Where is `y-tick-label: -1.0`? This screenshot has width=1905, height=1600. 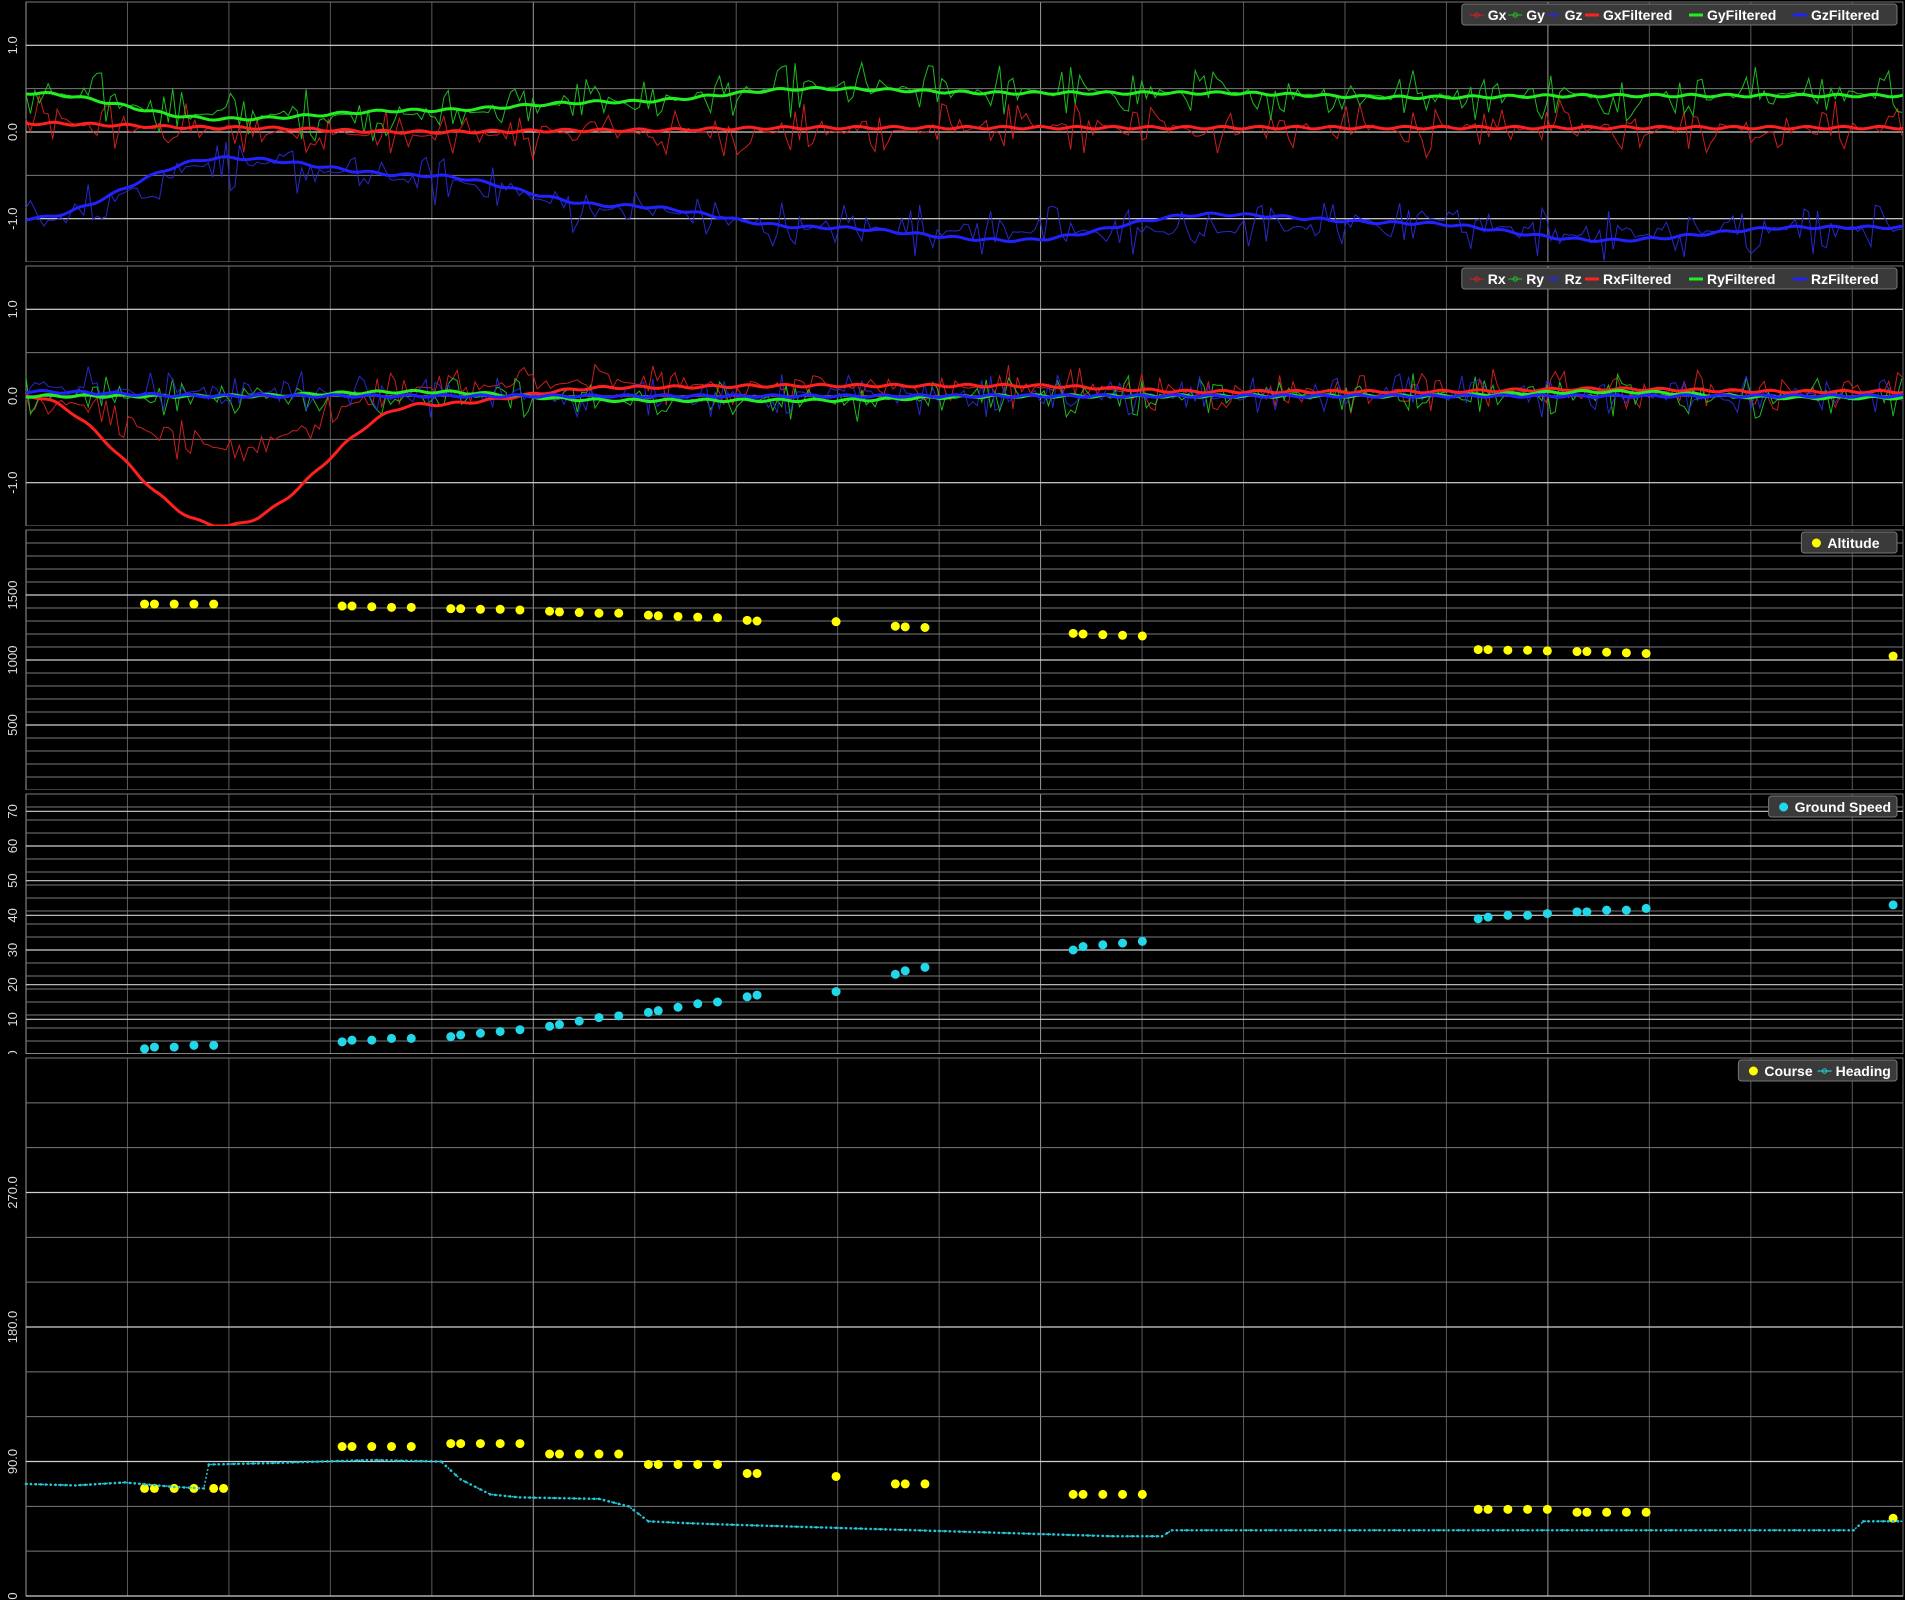
y-tick-label: -1.0 is located at coordinates (12, 482).